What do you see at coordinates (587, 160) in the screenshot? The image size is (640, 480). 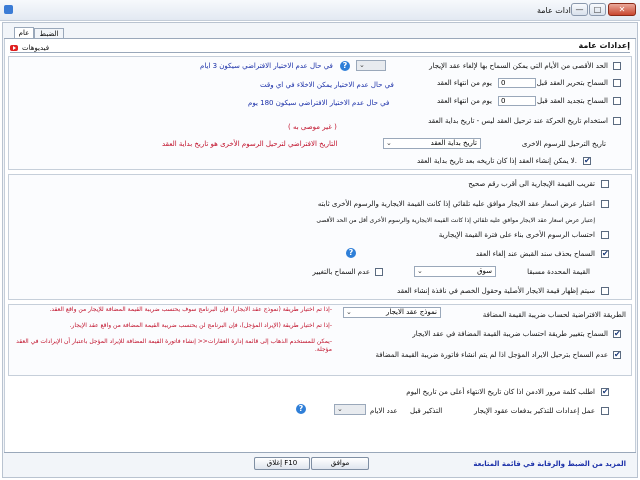 I see `no-create-checkbox` at bounding box center [587, 160].